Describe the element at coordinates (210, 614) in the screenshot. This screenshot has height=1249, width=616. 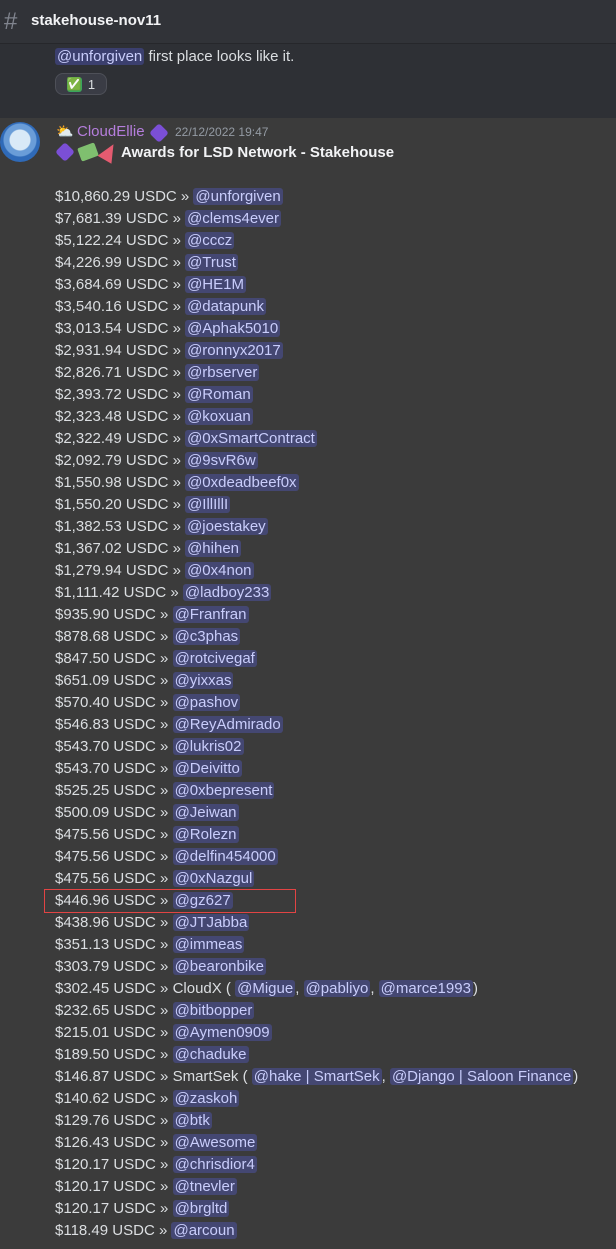
I see `user-mention: @Franfran` at that location.